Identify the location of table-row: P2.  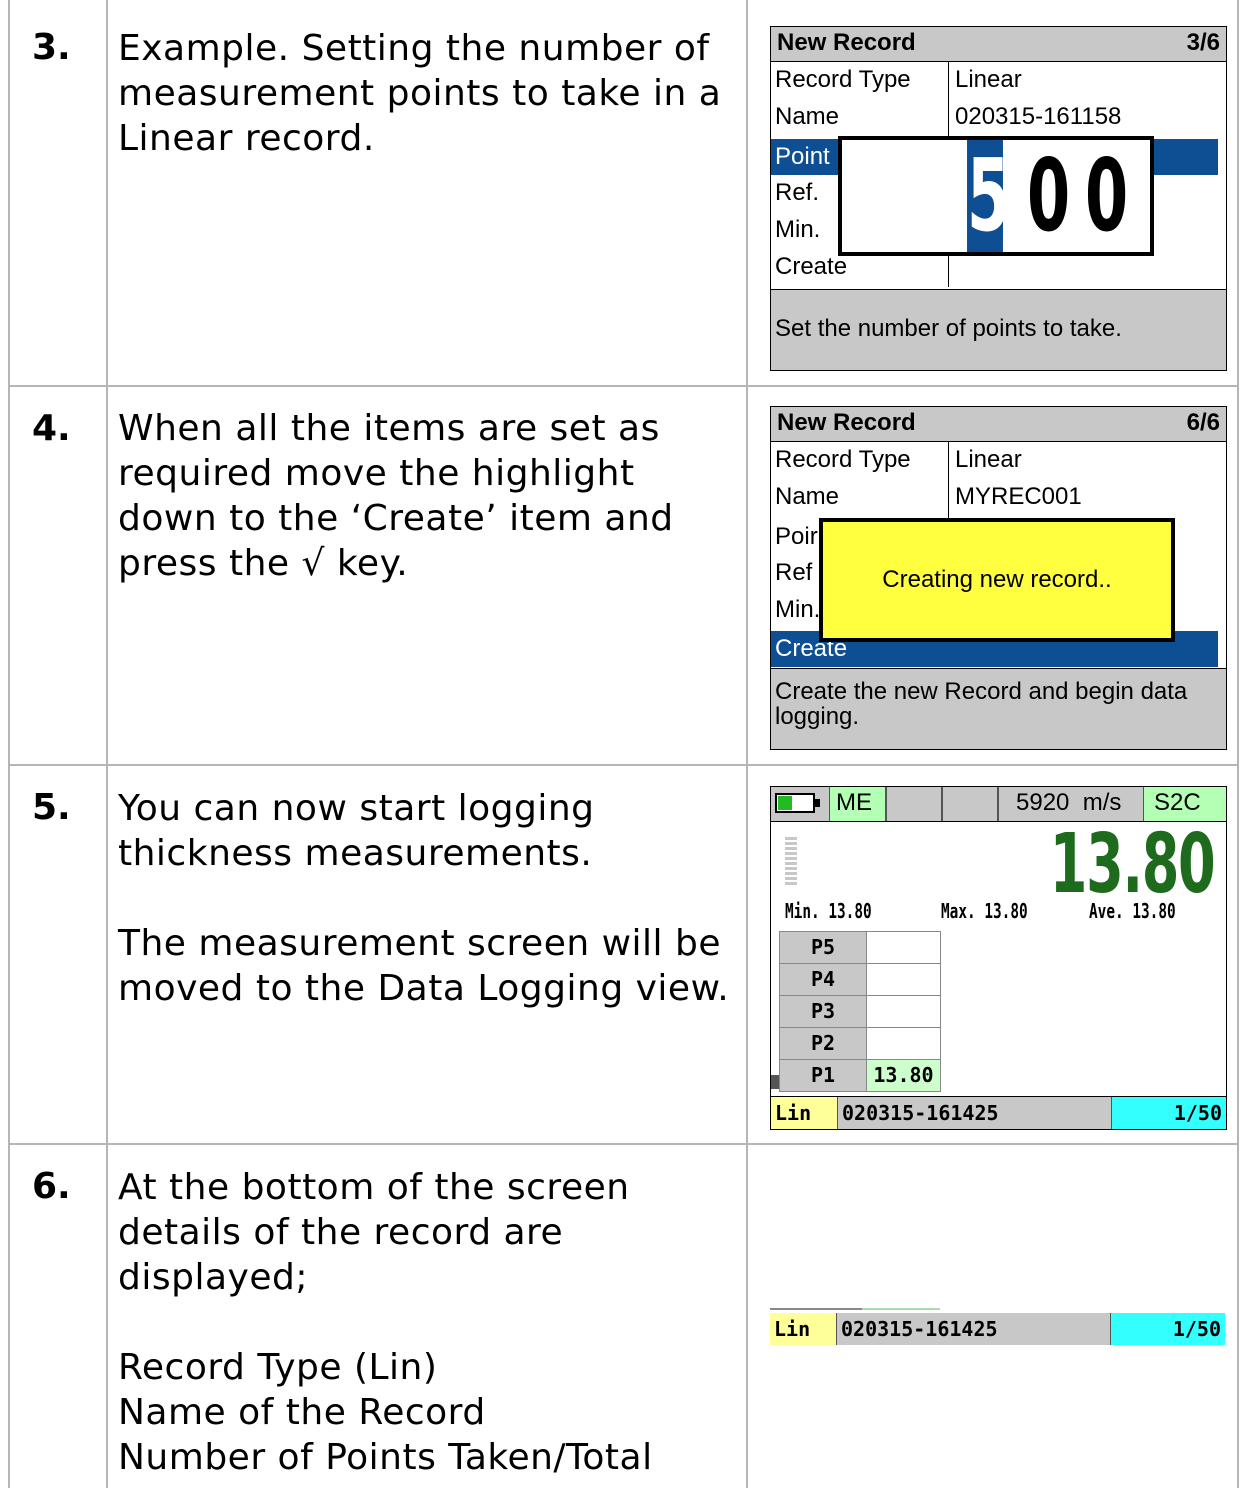
(860, 1044).